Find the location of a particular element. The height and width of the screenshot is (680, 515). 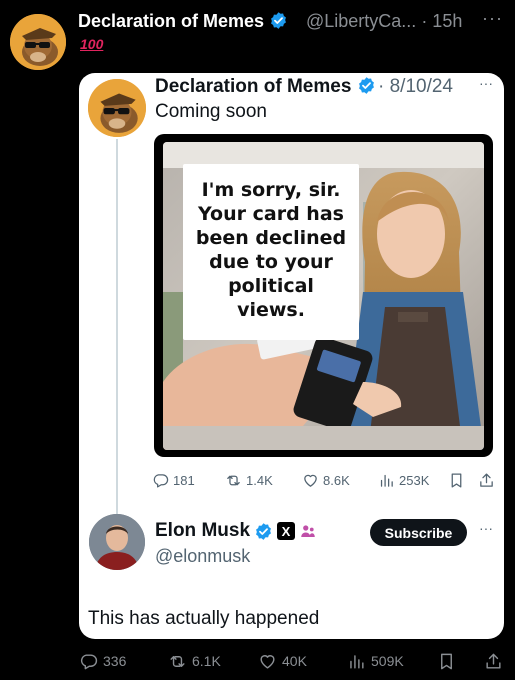

repost-button: 1.4K is located at coordinates (249, 480).